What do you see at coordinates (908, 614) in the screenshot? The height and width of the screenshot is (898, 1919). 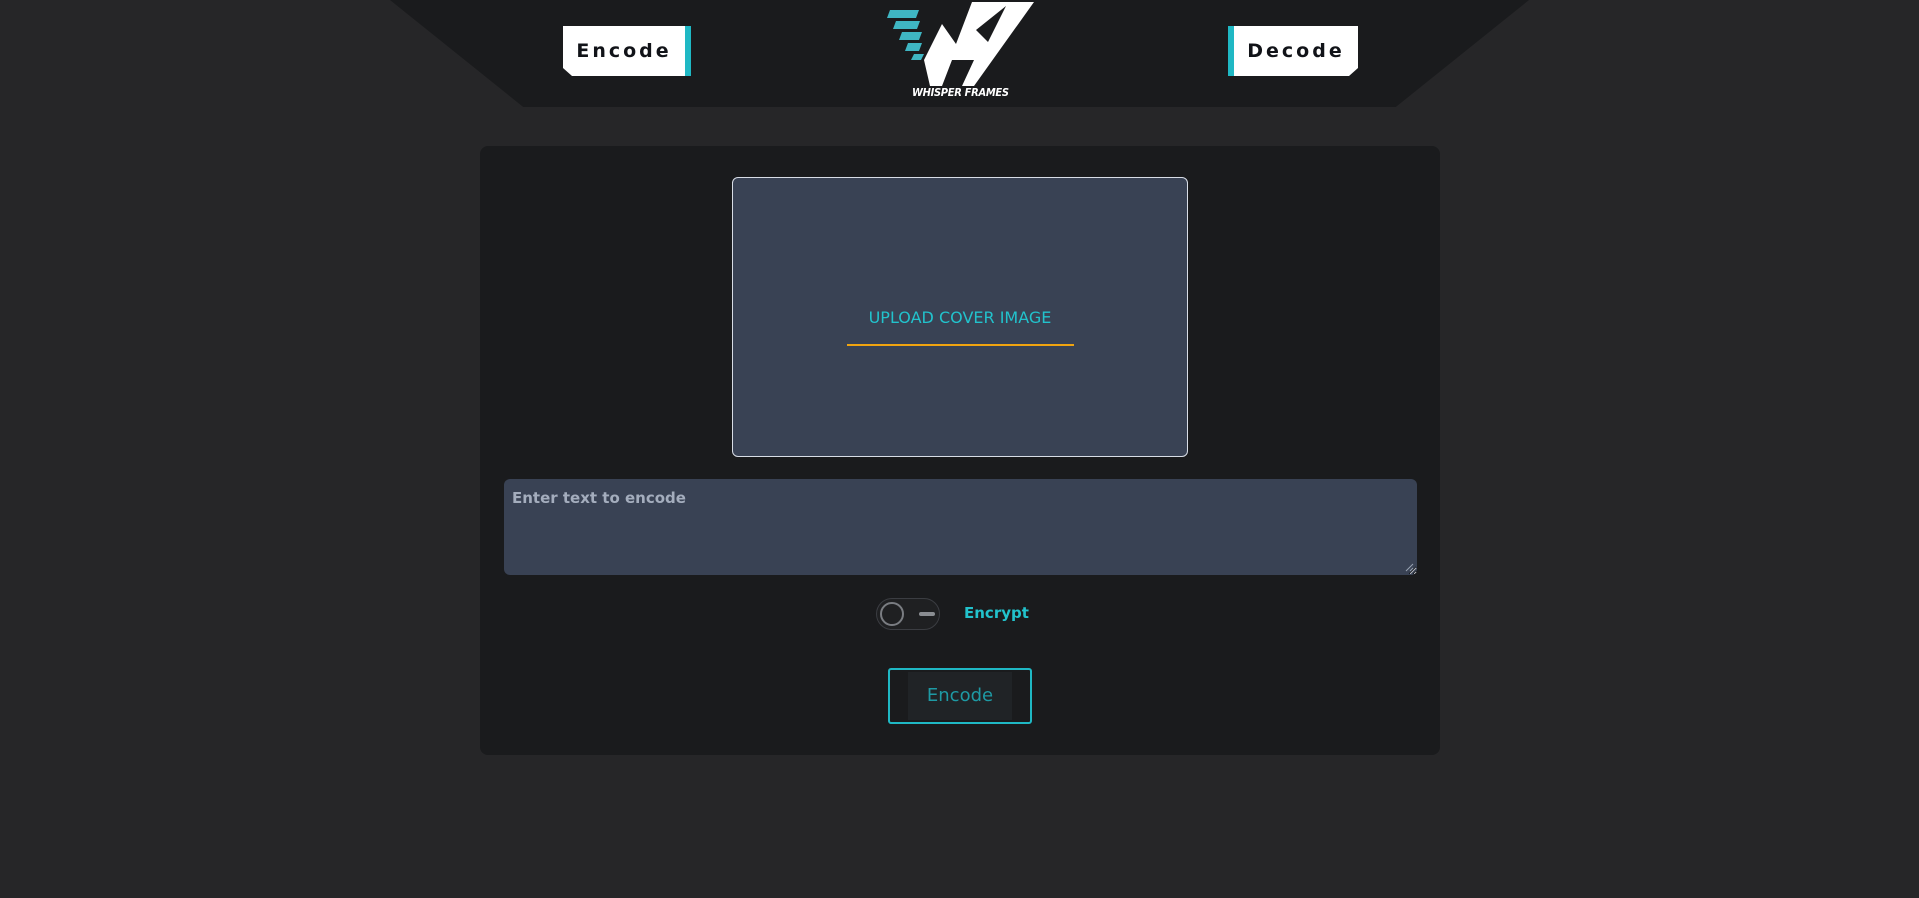 I see `encrypt-toggle` at bounding box center [908, 614].